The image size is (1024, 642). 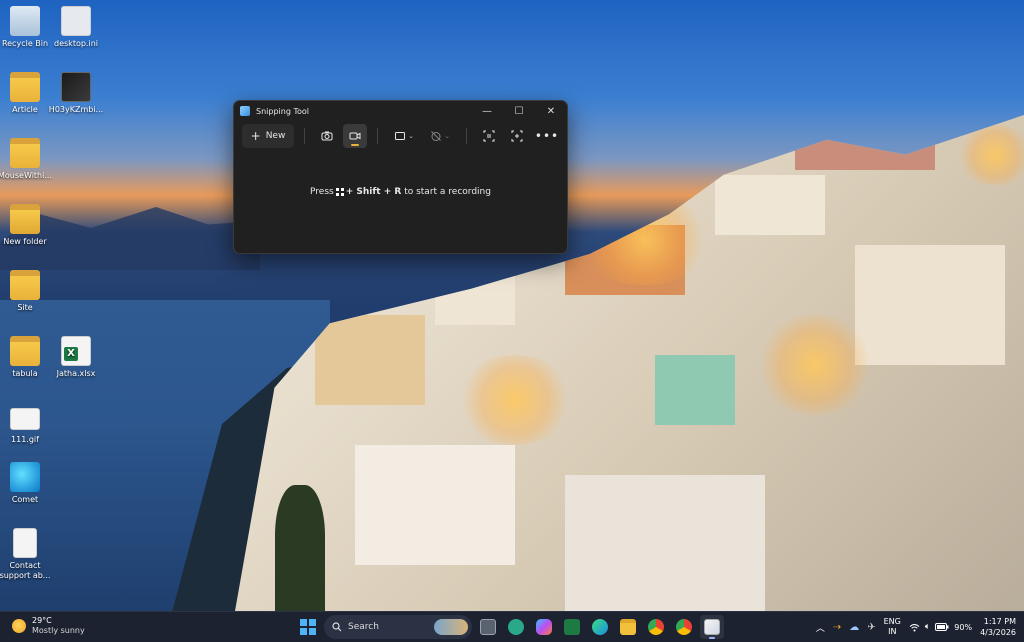 I want to click on weather-widget: 29°C Mostly sunny, so click(x=48, y=626).